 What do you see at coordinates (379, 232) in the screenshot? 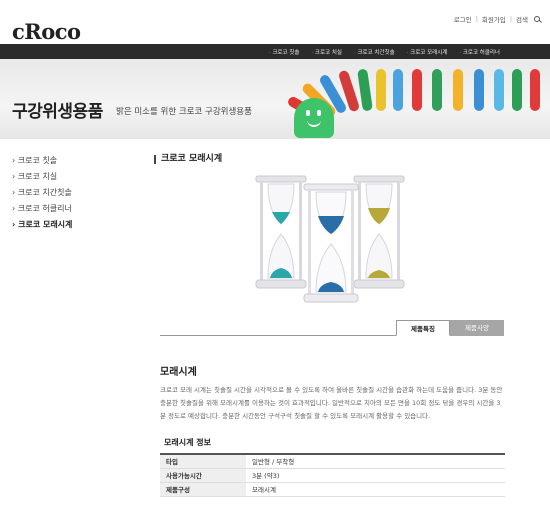
I see `sand-timer-olive` at bounding box center [379, 232].